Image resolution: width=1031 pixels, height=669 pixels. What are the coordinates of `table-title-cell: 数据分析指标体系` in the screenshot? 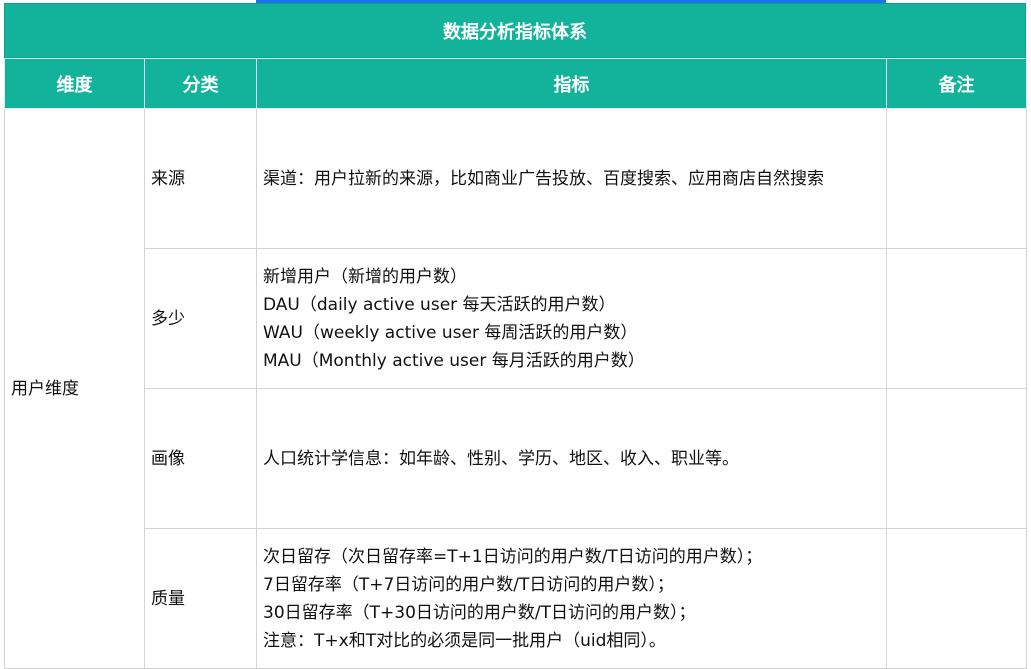 It's located at (515, 30).